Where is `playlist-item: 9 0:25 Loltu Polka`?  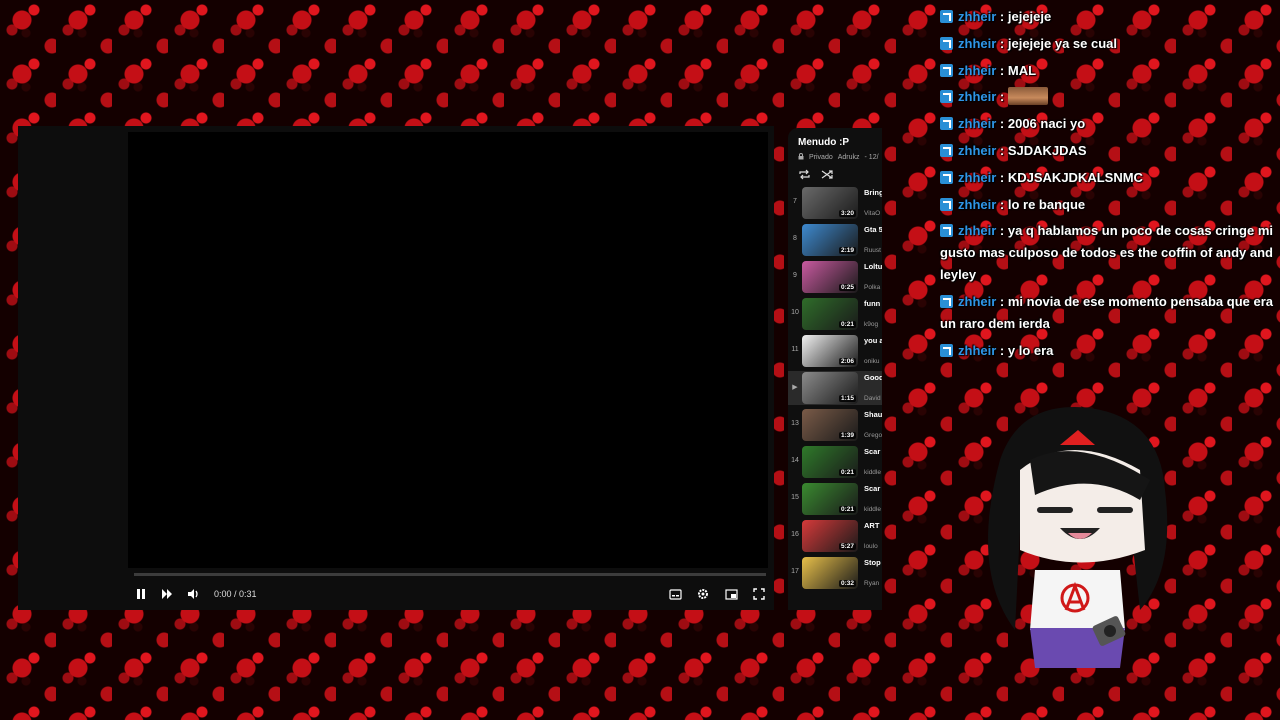 playlist-item: 9 0:25 Loltu Polka is located at coordinates (835, 277).